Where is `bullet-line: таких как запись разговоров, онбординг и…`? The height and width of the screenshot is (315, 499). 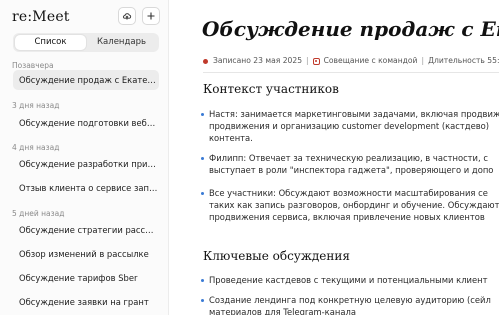 bullet-line: таких как запись разговоров, онбординг и… is located at coordinates (354, 205).